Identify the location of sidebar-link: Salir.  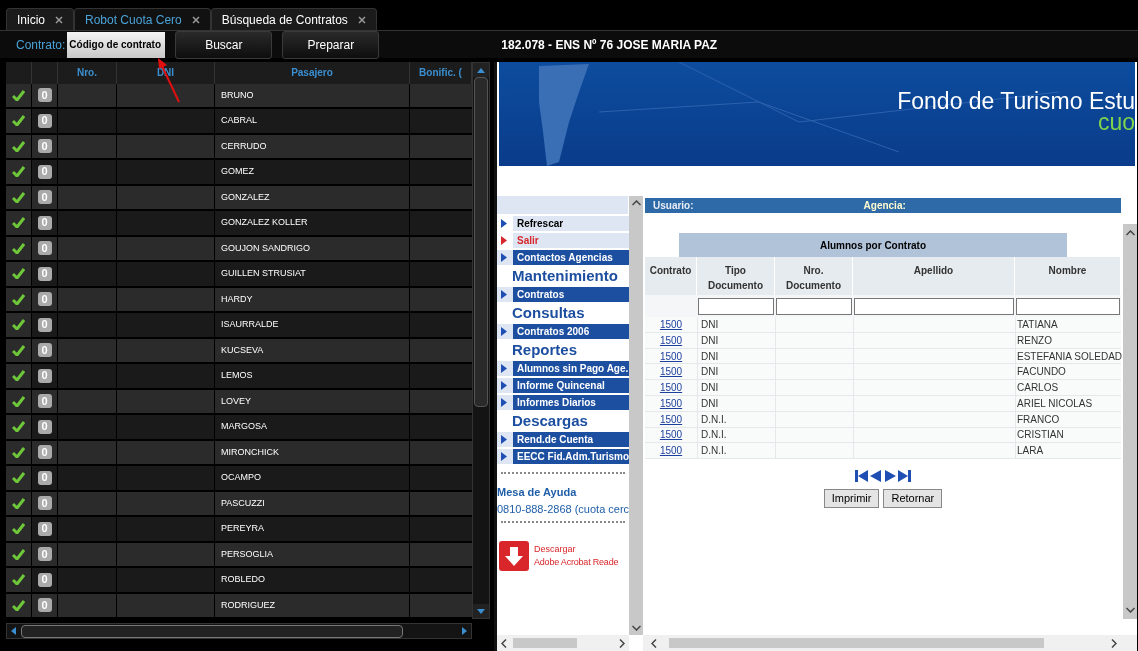
(571, 240).